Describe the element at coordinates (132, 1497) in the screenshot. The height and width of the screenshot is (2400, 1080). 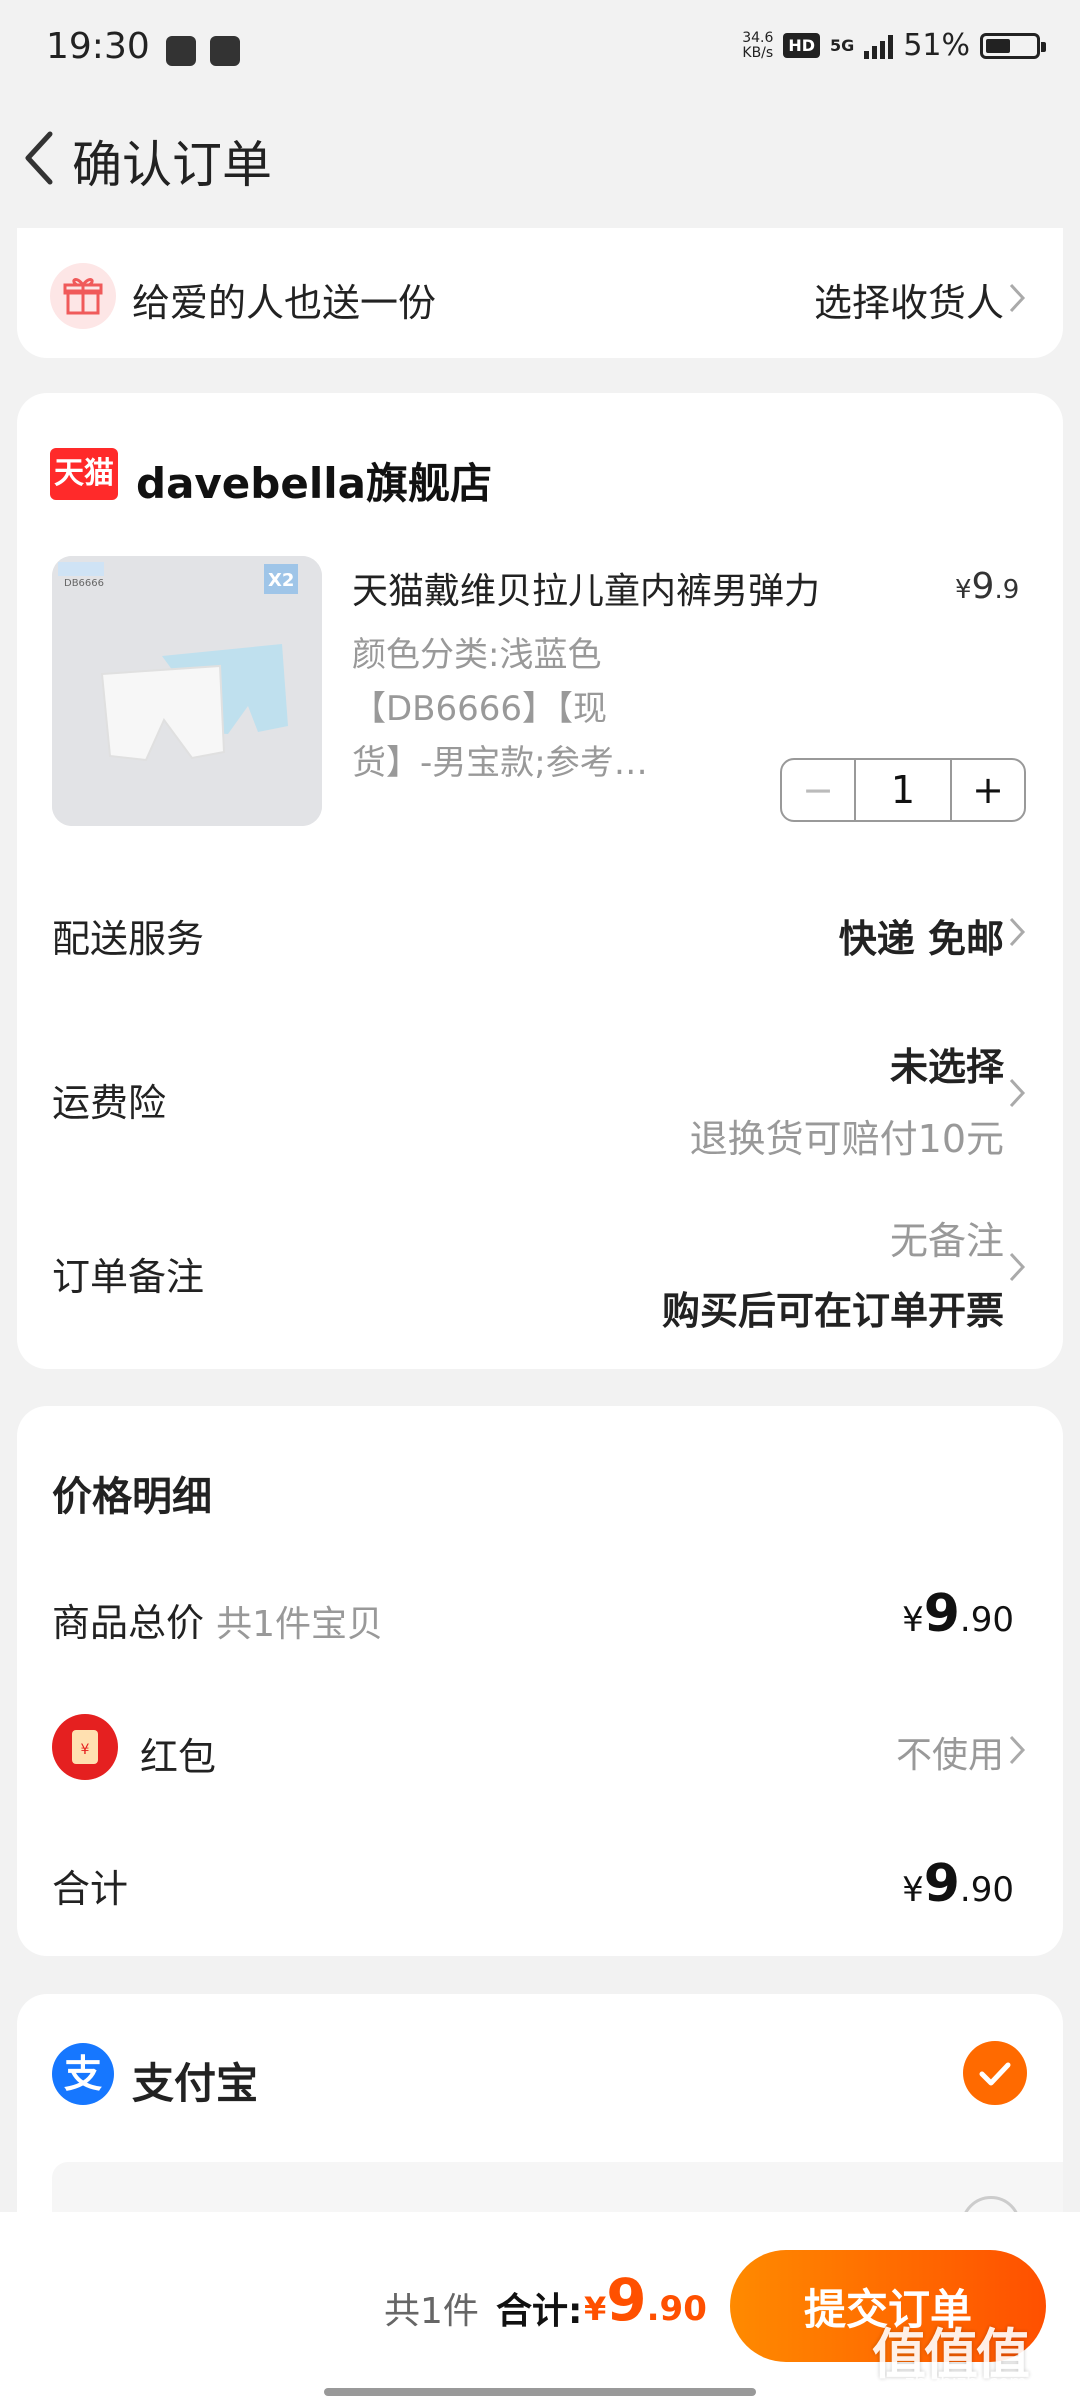
I see `price-detail-heading: 价格明细` at that location.